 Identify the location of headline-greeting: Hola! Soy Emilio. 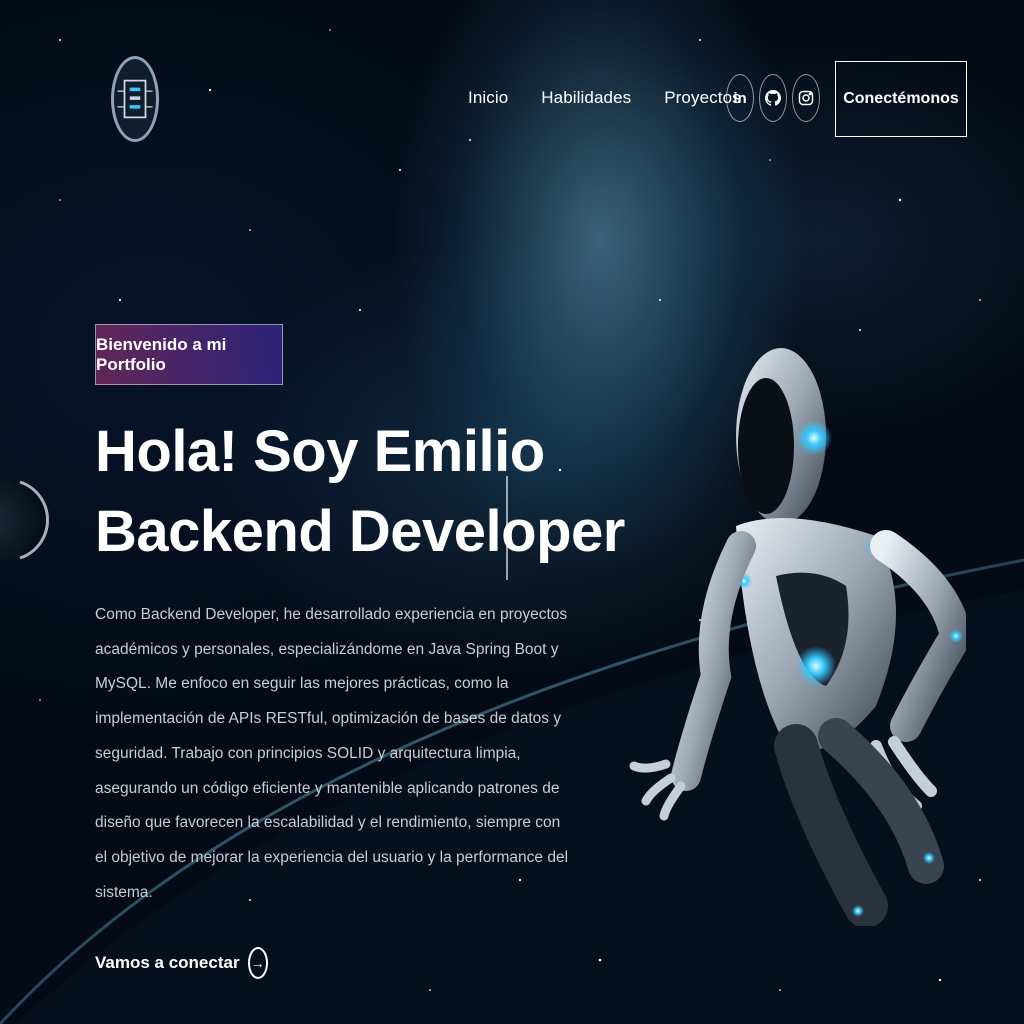
(320, 451).